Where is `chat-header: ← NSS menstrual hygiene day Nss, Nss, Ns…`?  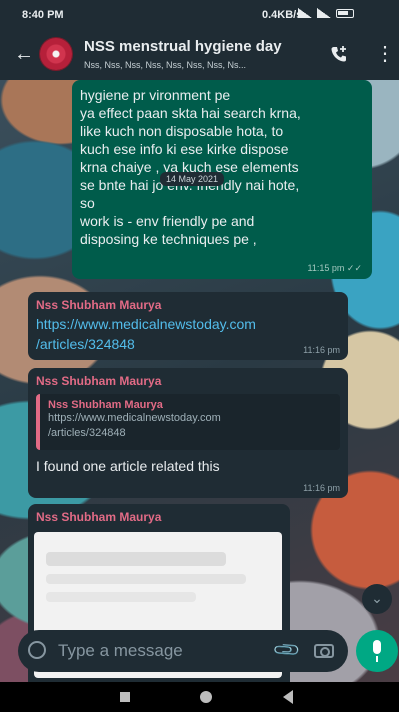
chat-header: ← NSS menstrual hygiene day Nss, Nss, Ns… is located at coordinates (199, 55).